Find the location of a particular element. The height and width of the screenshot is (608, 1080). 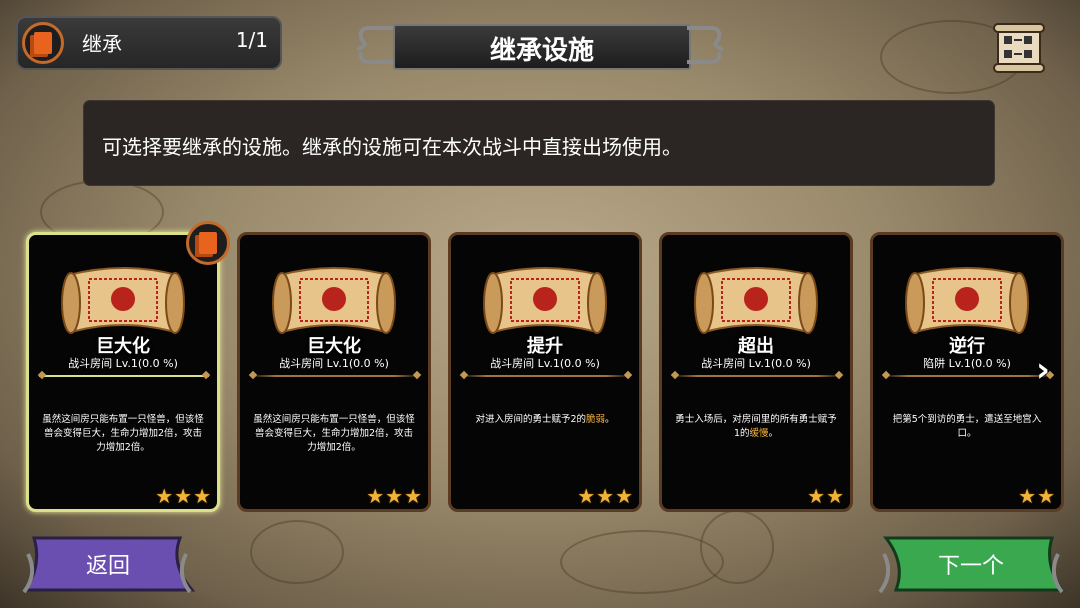

card-effect: 把第5个到访的勇士，遣送至地宫入口。 is located at coordinates (967, 427).